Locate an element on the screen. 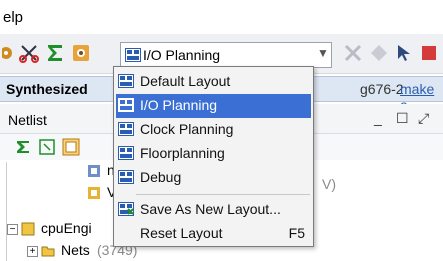 The image size is (443, 261). scissors-icon is located at coordinates (29, 53).